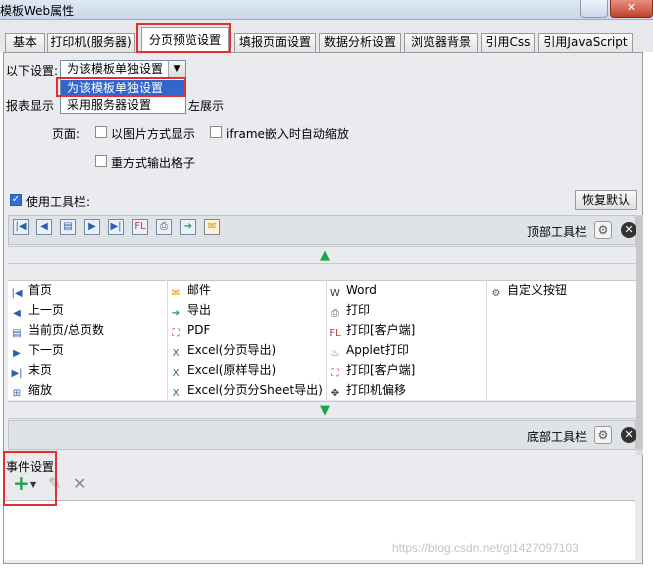 Image resolution: width=653 pixels, height=568 pixels. What do you see at coordinates (223, 350) in the screenshot?
I see `list-item: X Excel(分页导出)` at bounding box center [223, 350].